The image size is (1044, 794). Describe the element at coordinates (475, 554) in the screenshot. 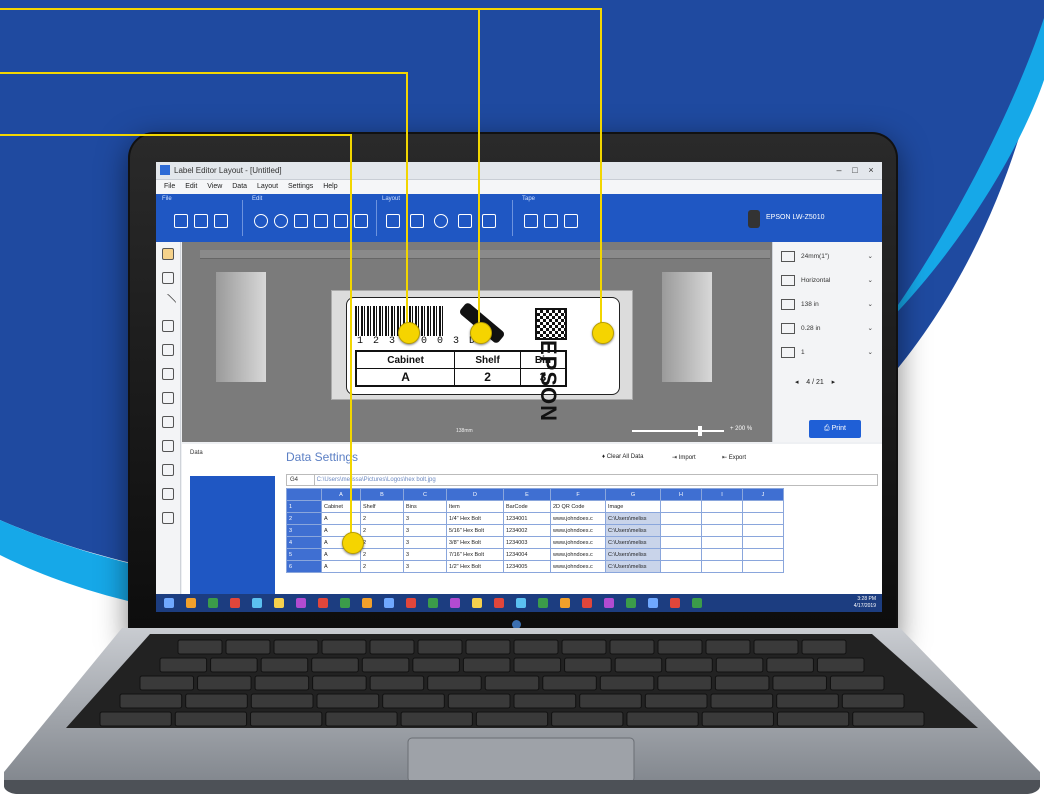

I see `table-cell: 7/16" Hex Bolt` at that location.